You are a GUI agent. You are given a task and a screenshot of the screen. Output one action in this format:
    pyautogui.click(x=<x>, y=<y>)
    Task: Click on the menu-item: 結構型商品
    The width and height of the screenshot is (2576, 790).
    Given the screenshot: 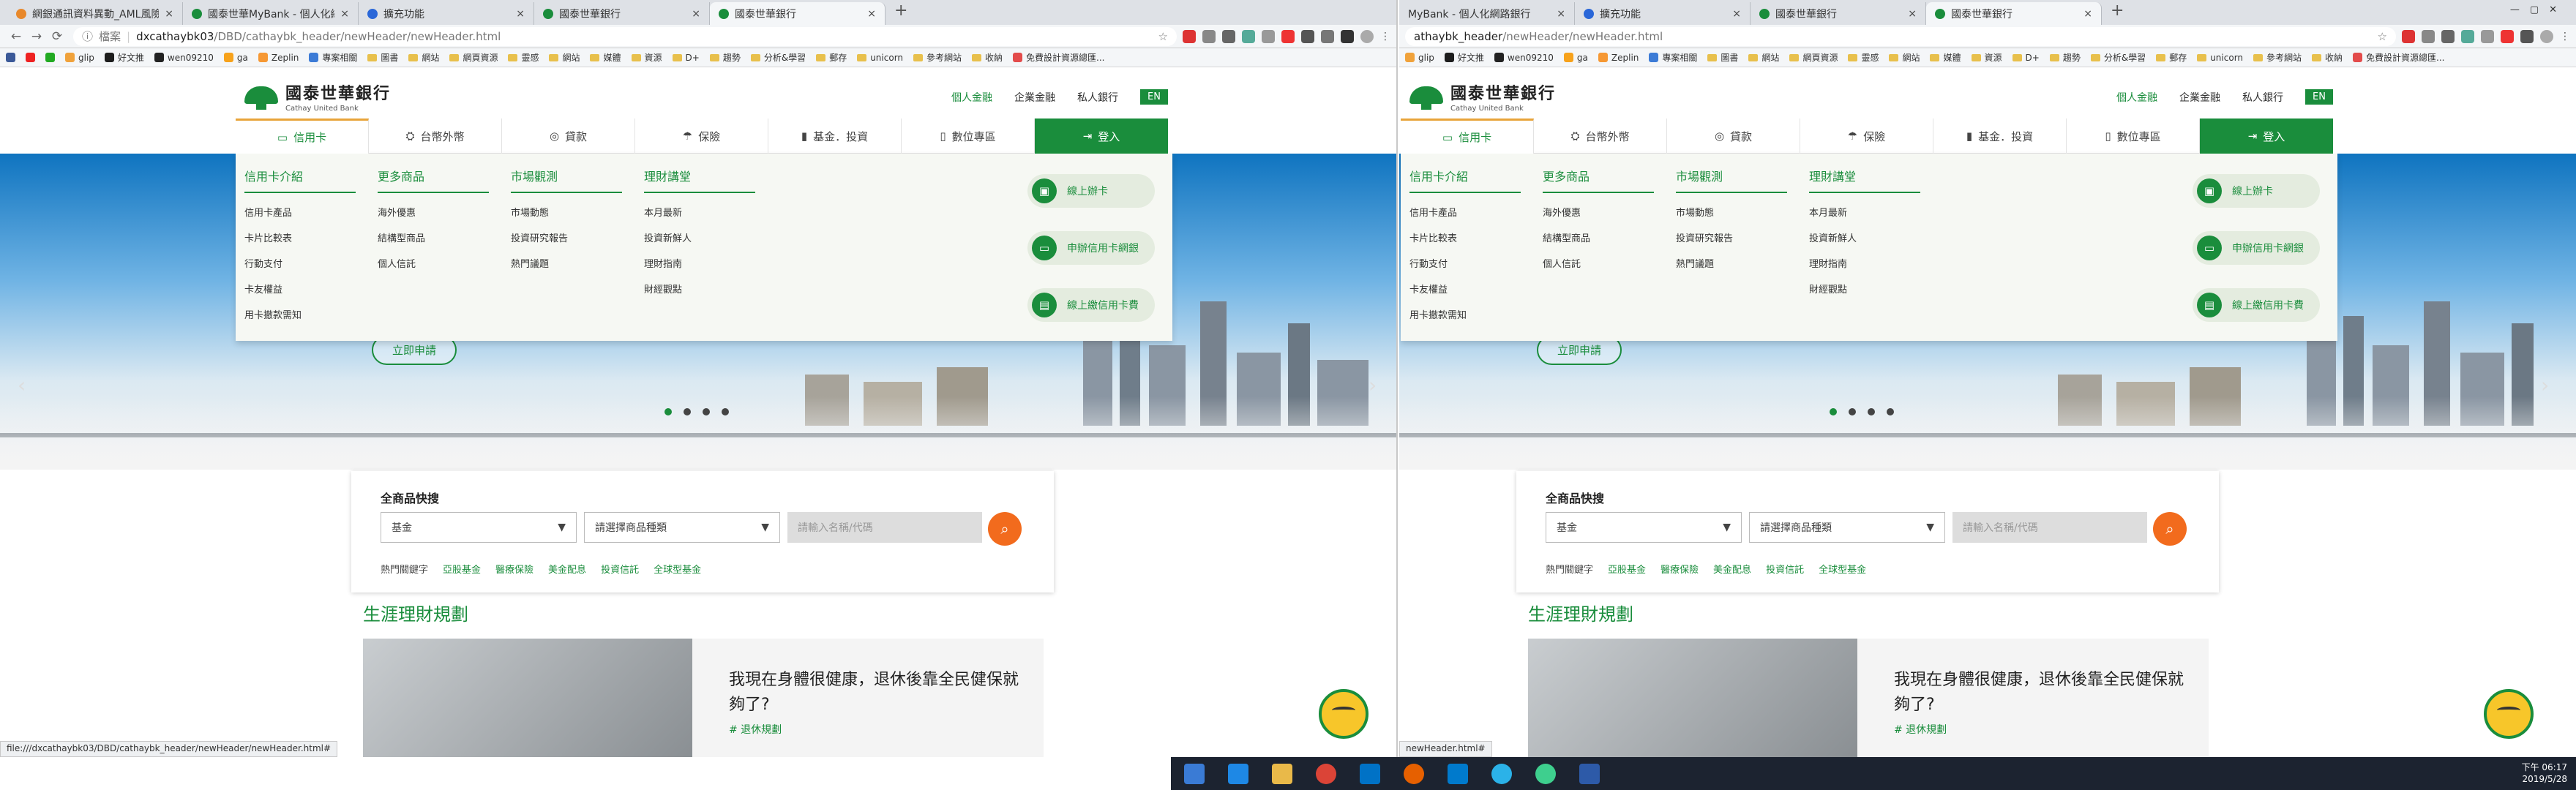 What is the action you would take?
    pyautogui.click(x=433, y=237)
    